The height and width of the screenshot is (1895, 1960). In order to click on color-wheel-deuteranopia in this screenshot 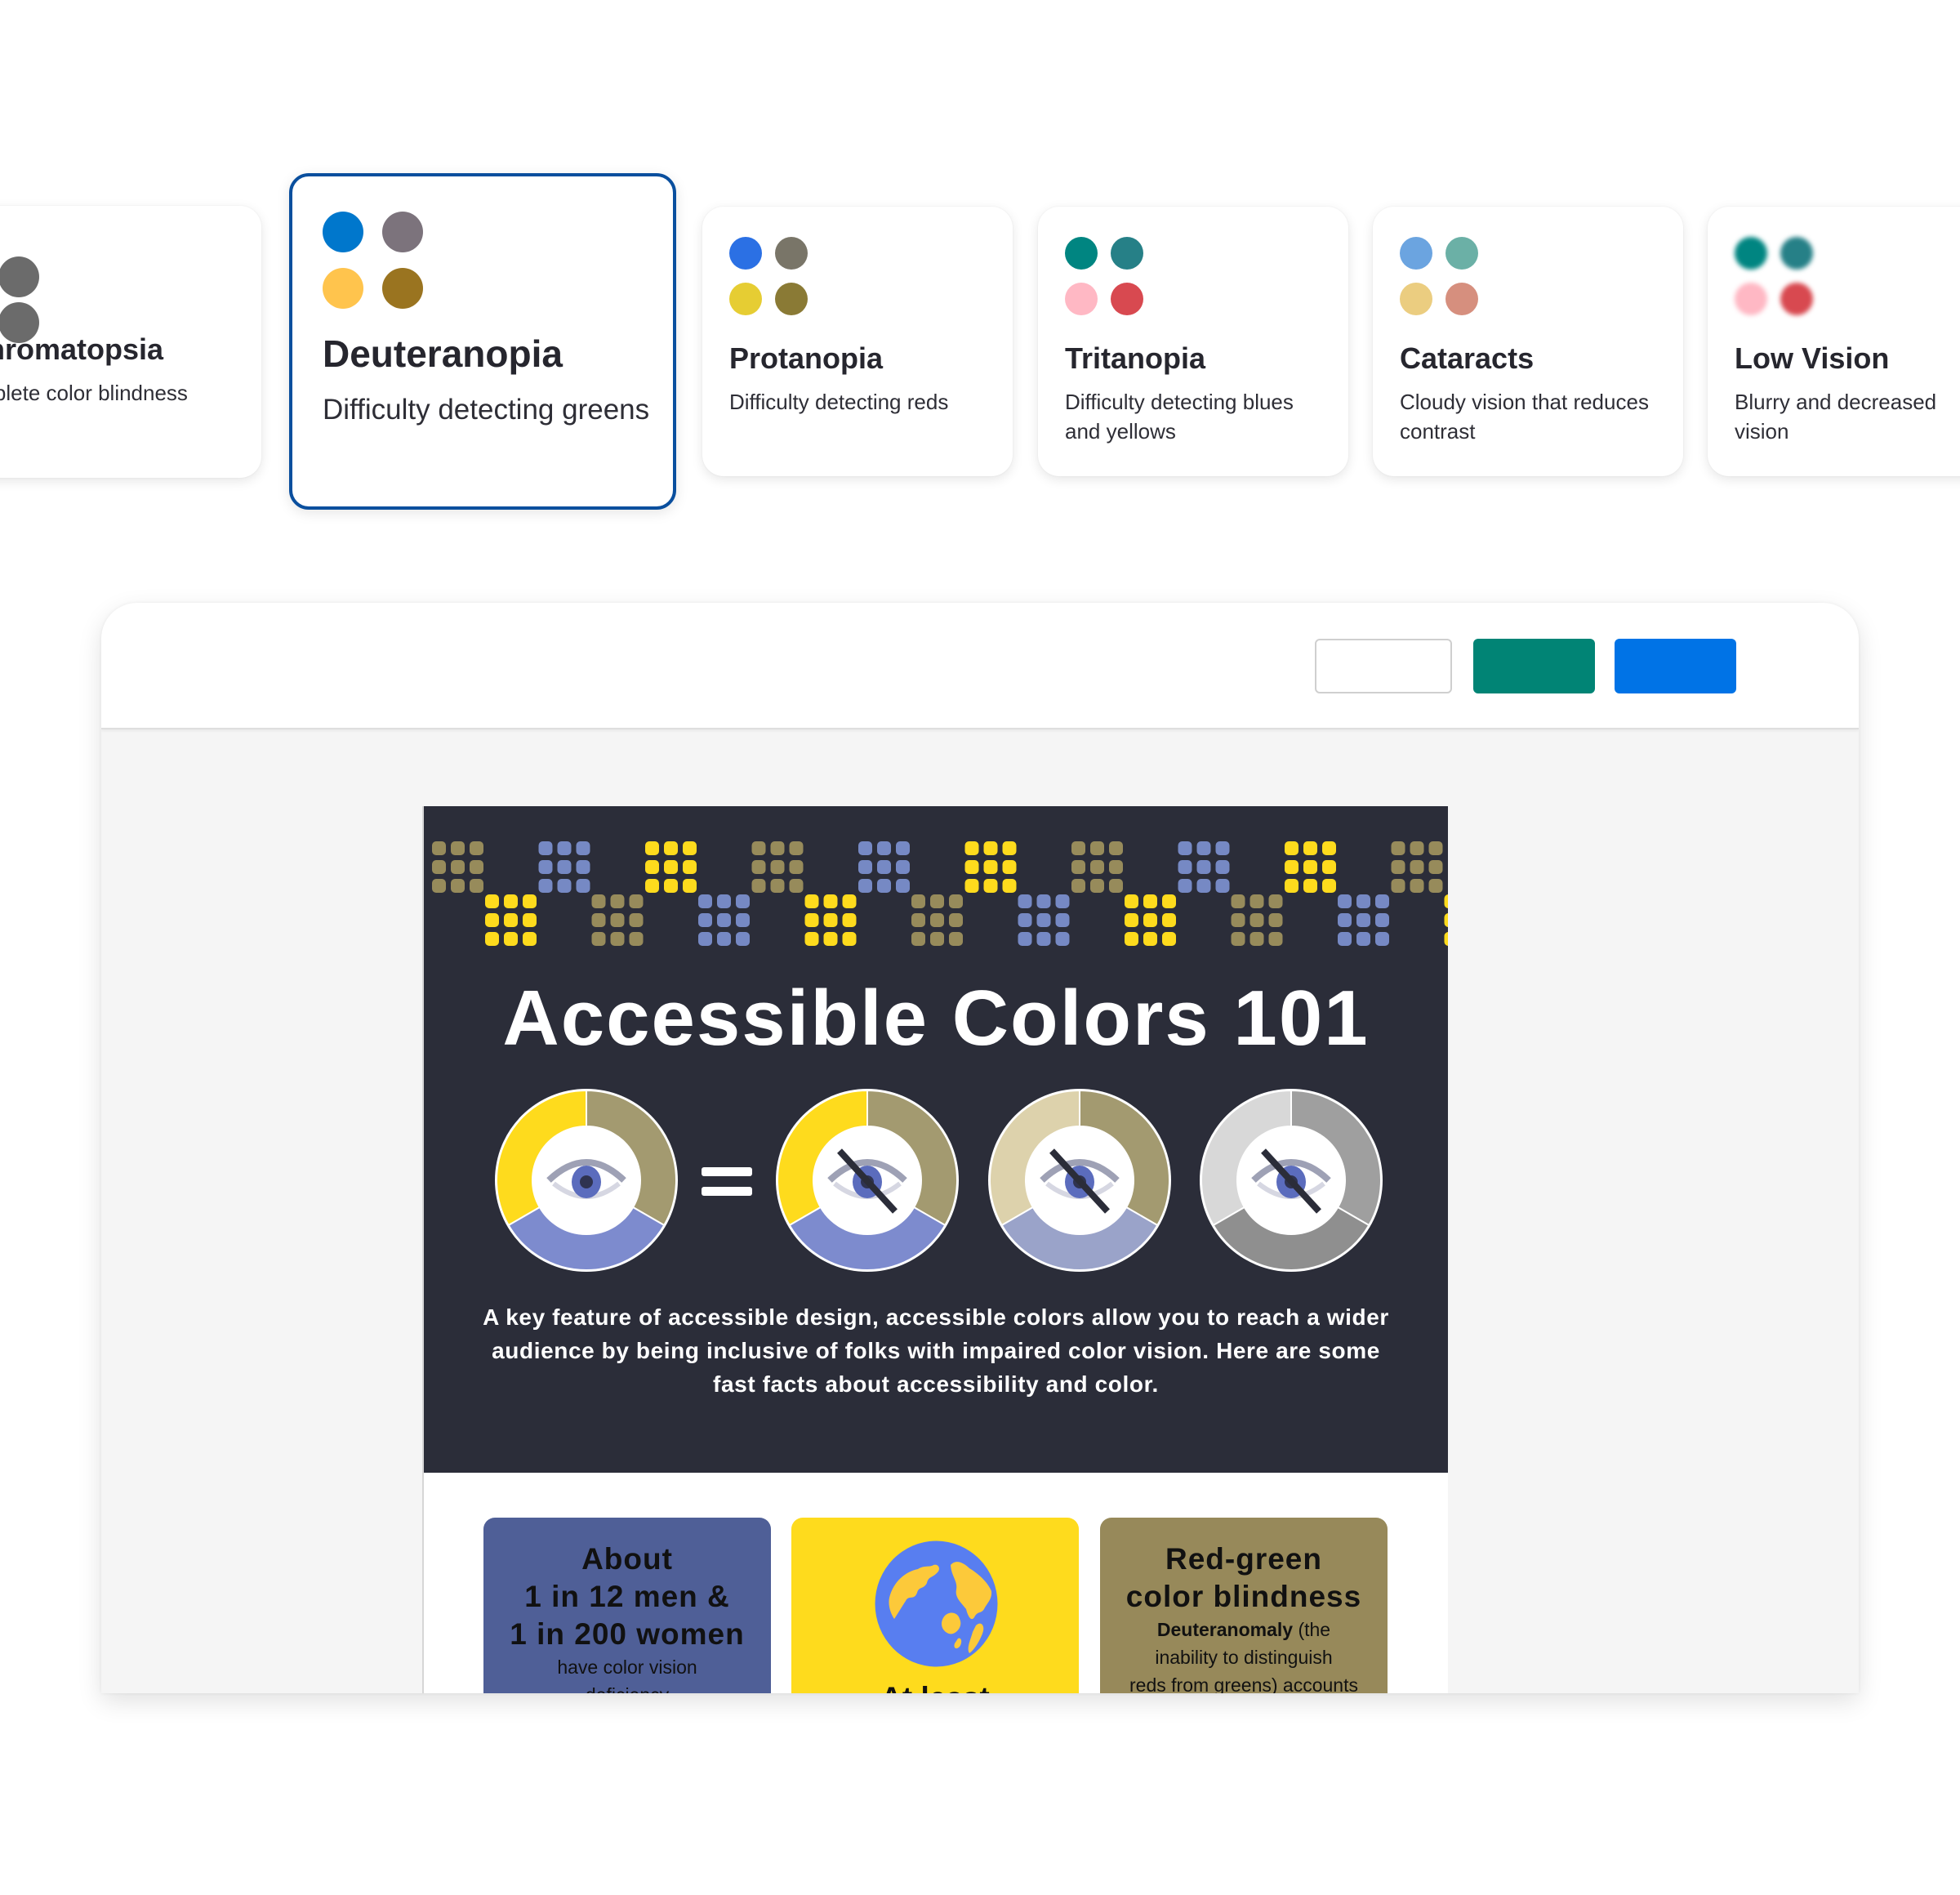, I will do `click(867, 1180)`.